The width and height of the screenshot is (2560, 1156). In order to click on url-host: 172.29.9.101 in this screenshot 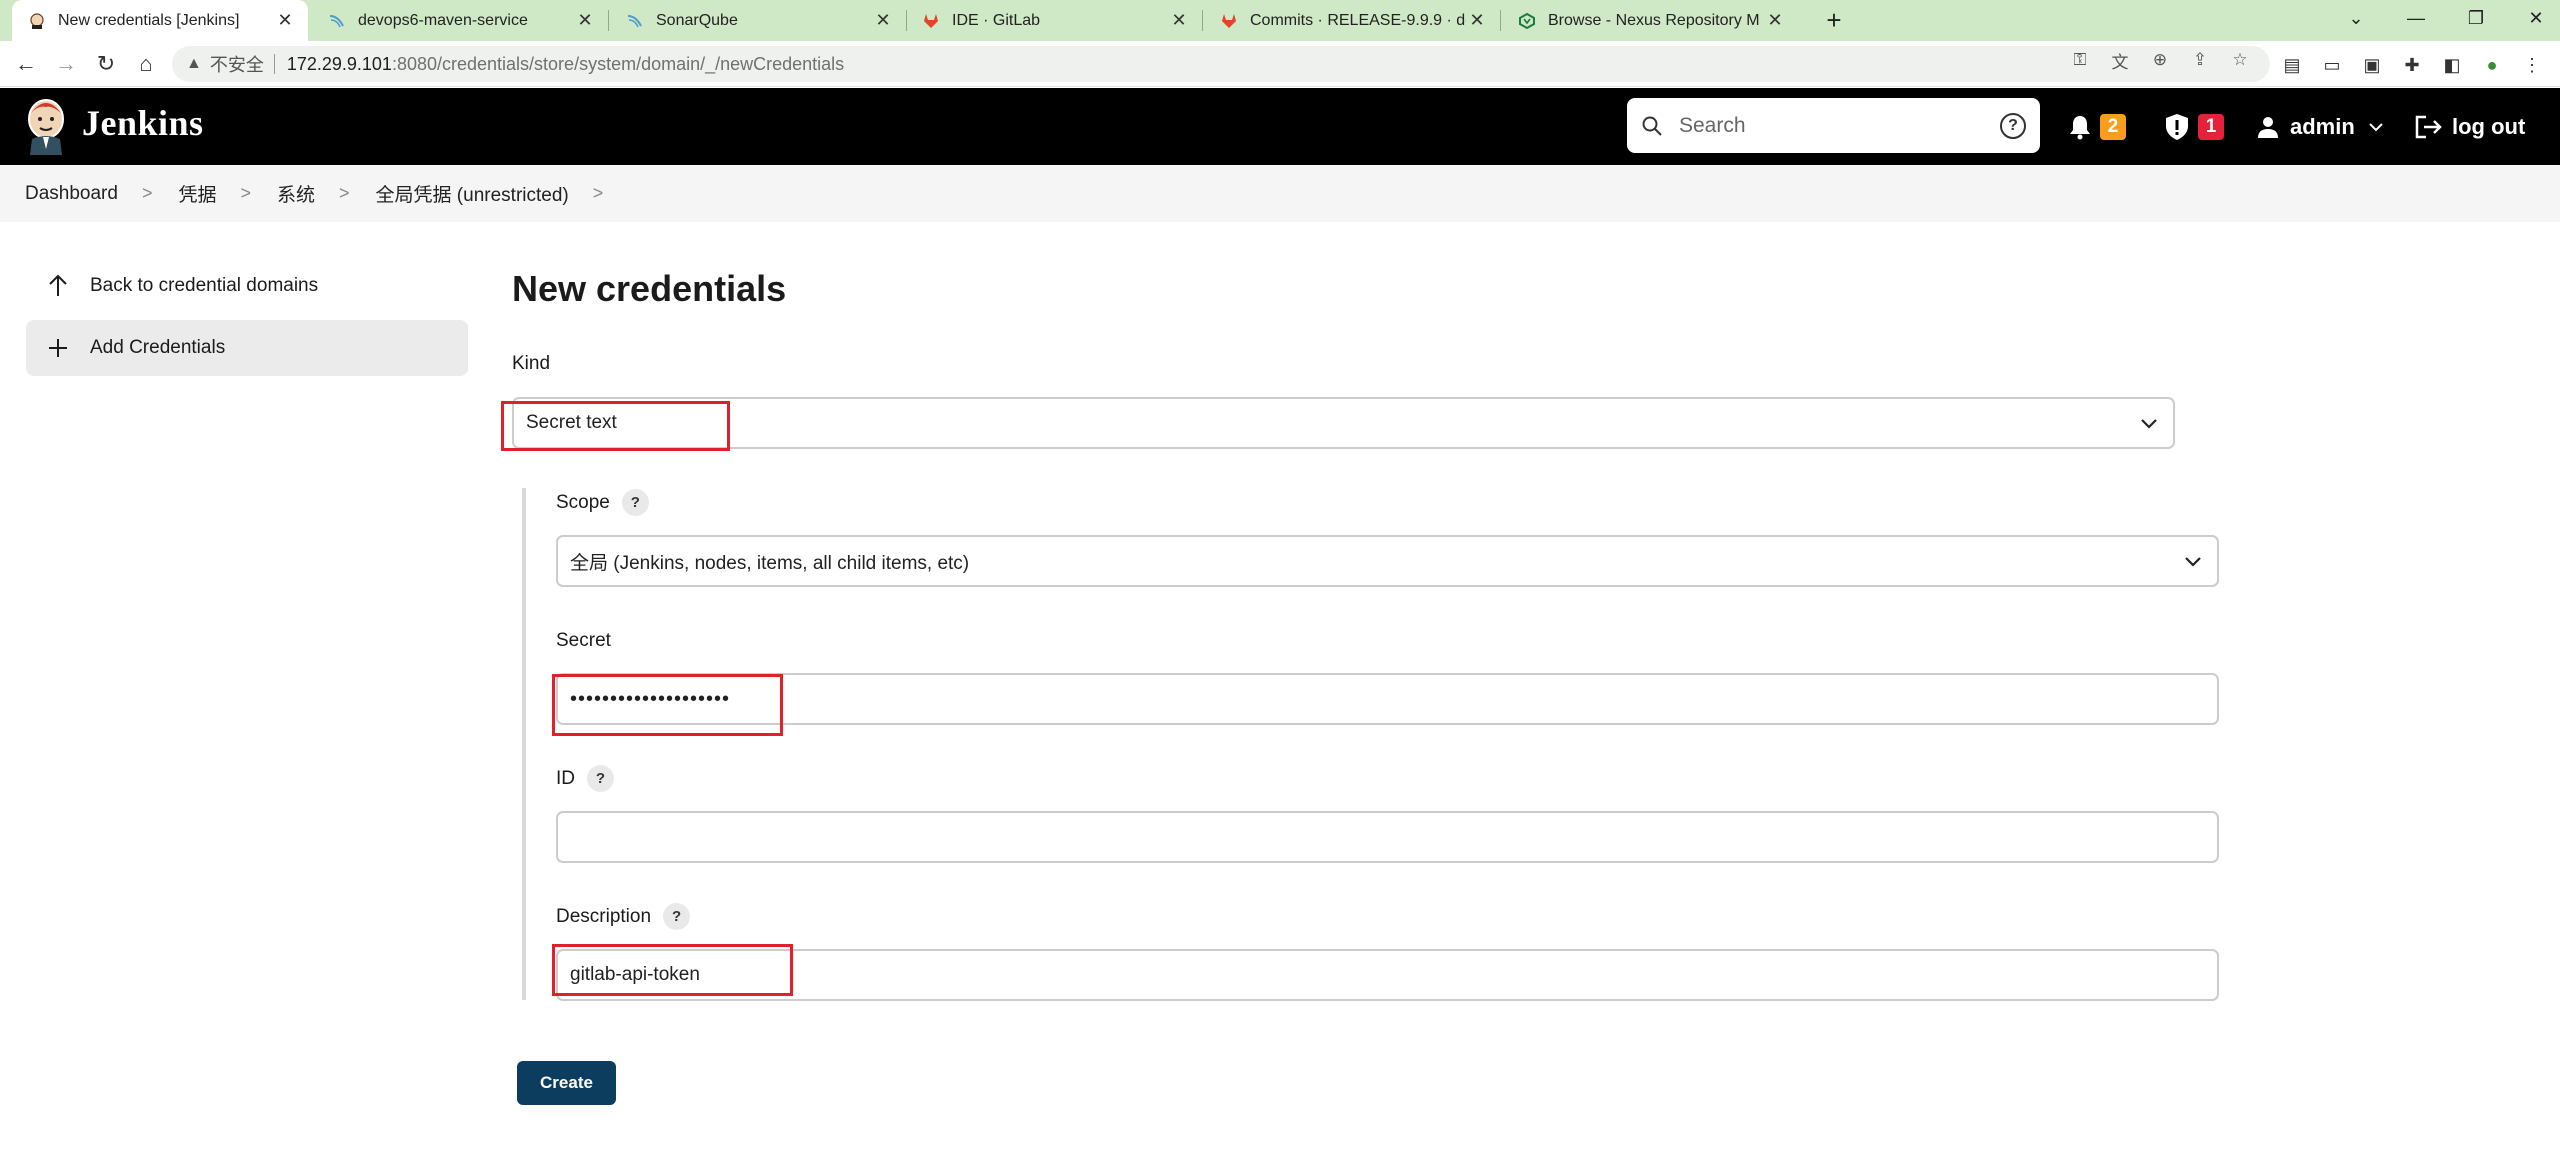, I will do `click(339, 63)`.